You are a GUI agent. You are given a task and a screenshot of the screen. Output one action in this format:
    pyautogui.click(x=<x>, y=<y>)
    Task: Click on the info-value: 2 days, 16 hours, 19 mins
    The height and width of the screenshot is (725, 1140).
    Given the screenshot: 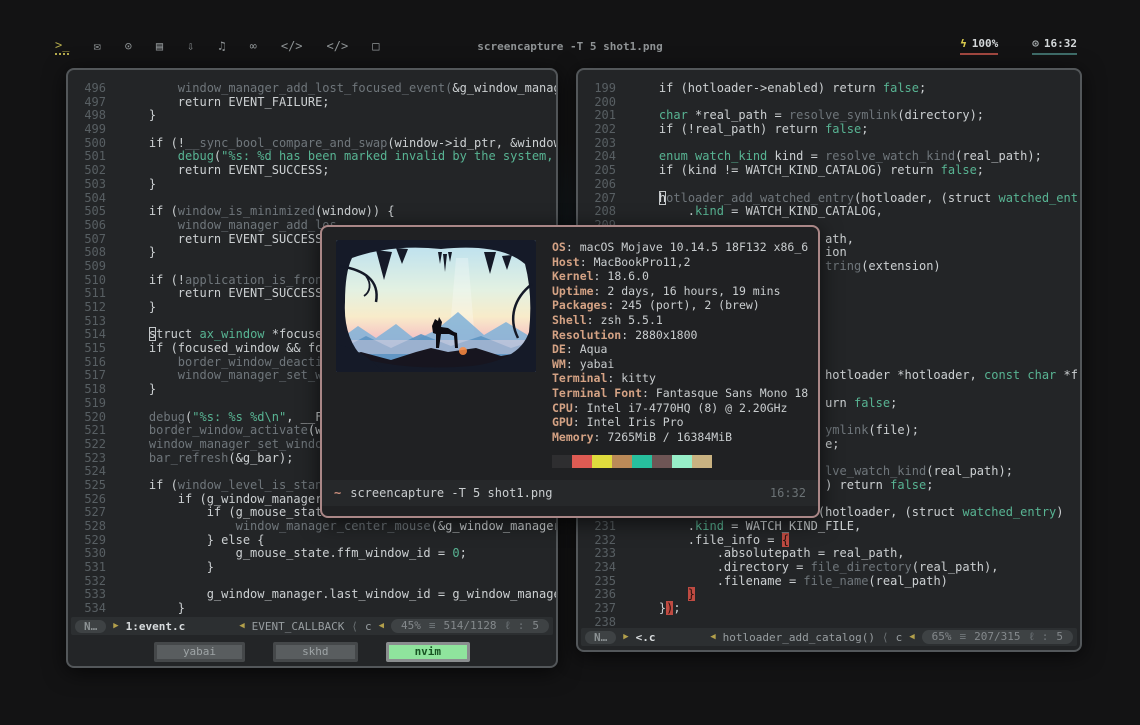 What is the action you would take?
    pyautogui.click(x=694, y=290)
    